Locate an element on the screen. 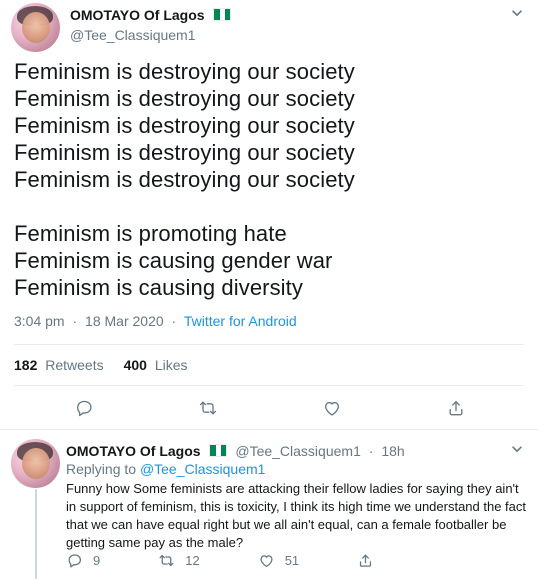 This screenshot has height=579, width=538. likes-count: 400 is located at coordinates (135, 365).